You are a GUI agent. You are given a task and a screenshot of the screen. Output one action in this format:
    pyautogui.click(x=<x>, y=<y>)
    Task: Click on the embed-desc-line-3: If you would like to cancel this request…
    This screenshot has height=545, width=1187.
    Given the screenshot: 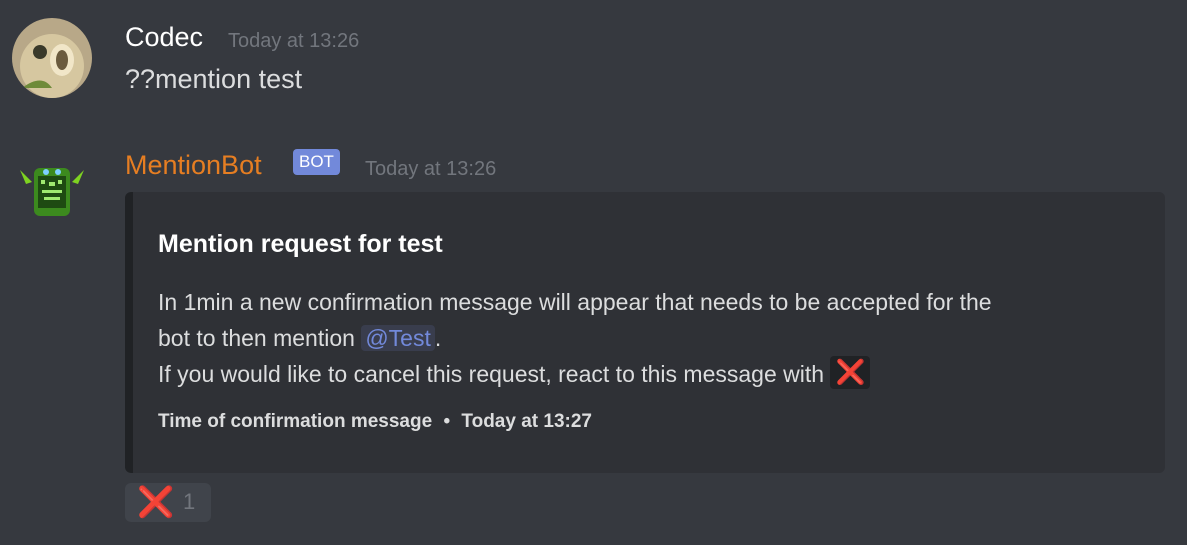 What is the action you would take?
    pyautogui.click(x=653, y=374)
    